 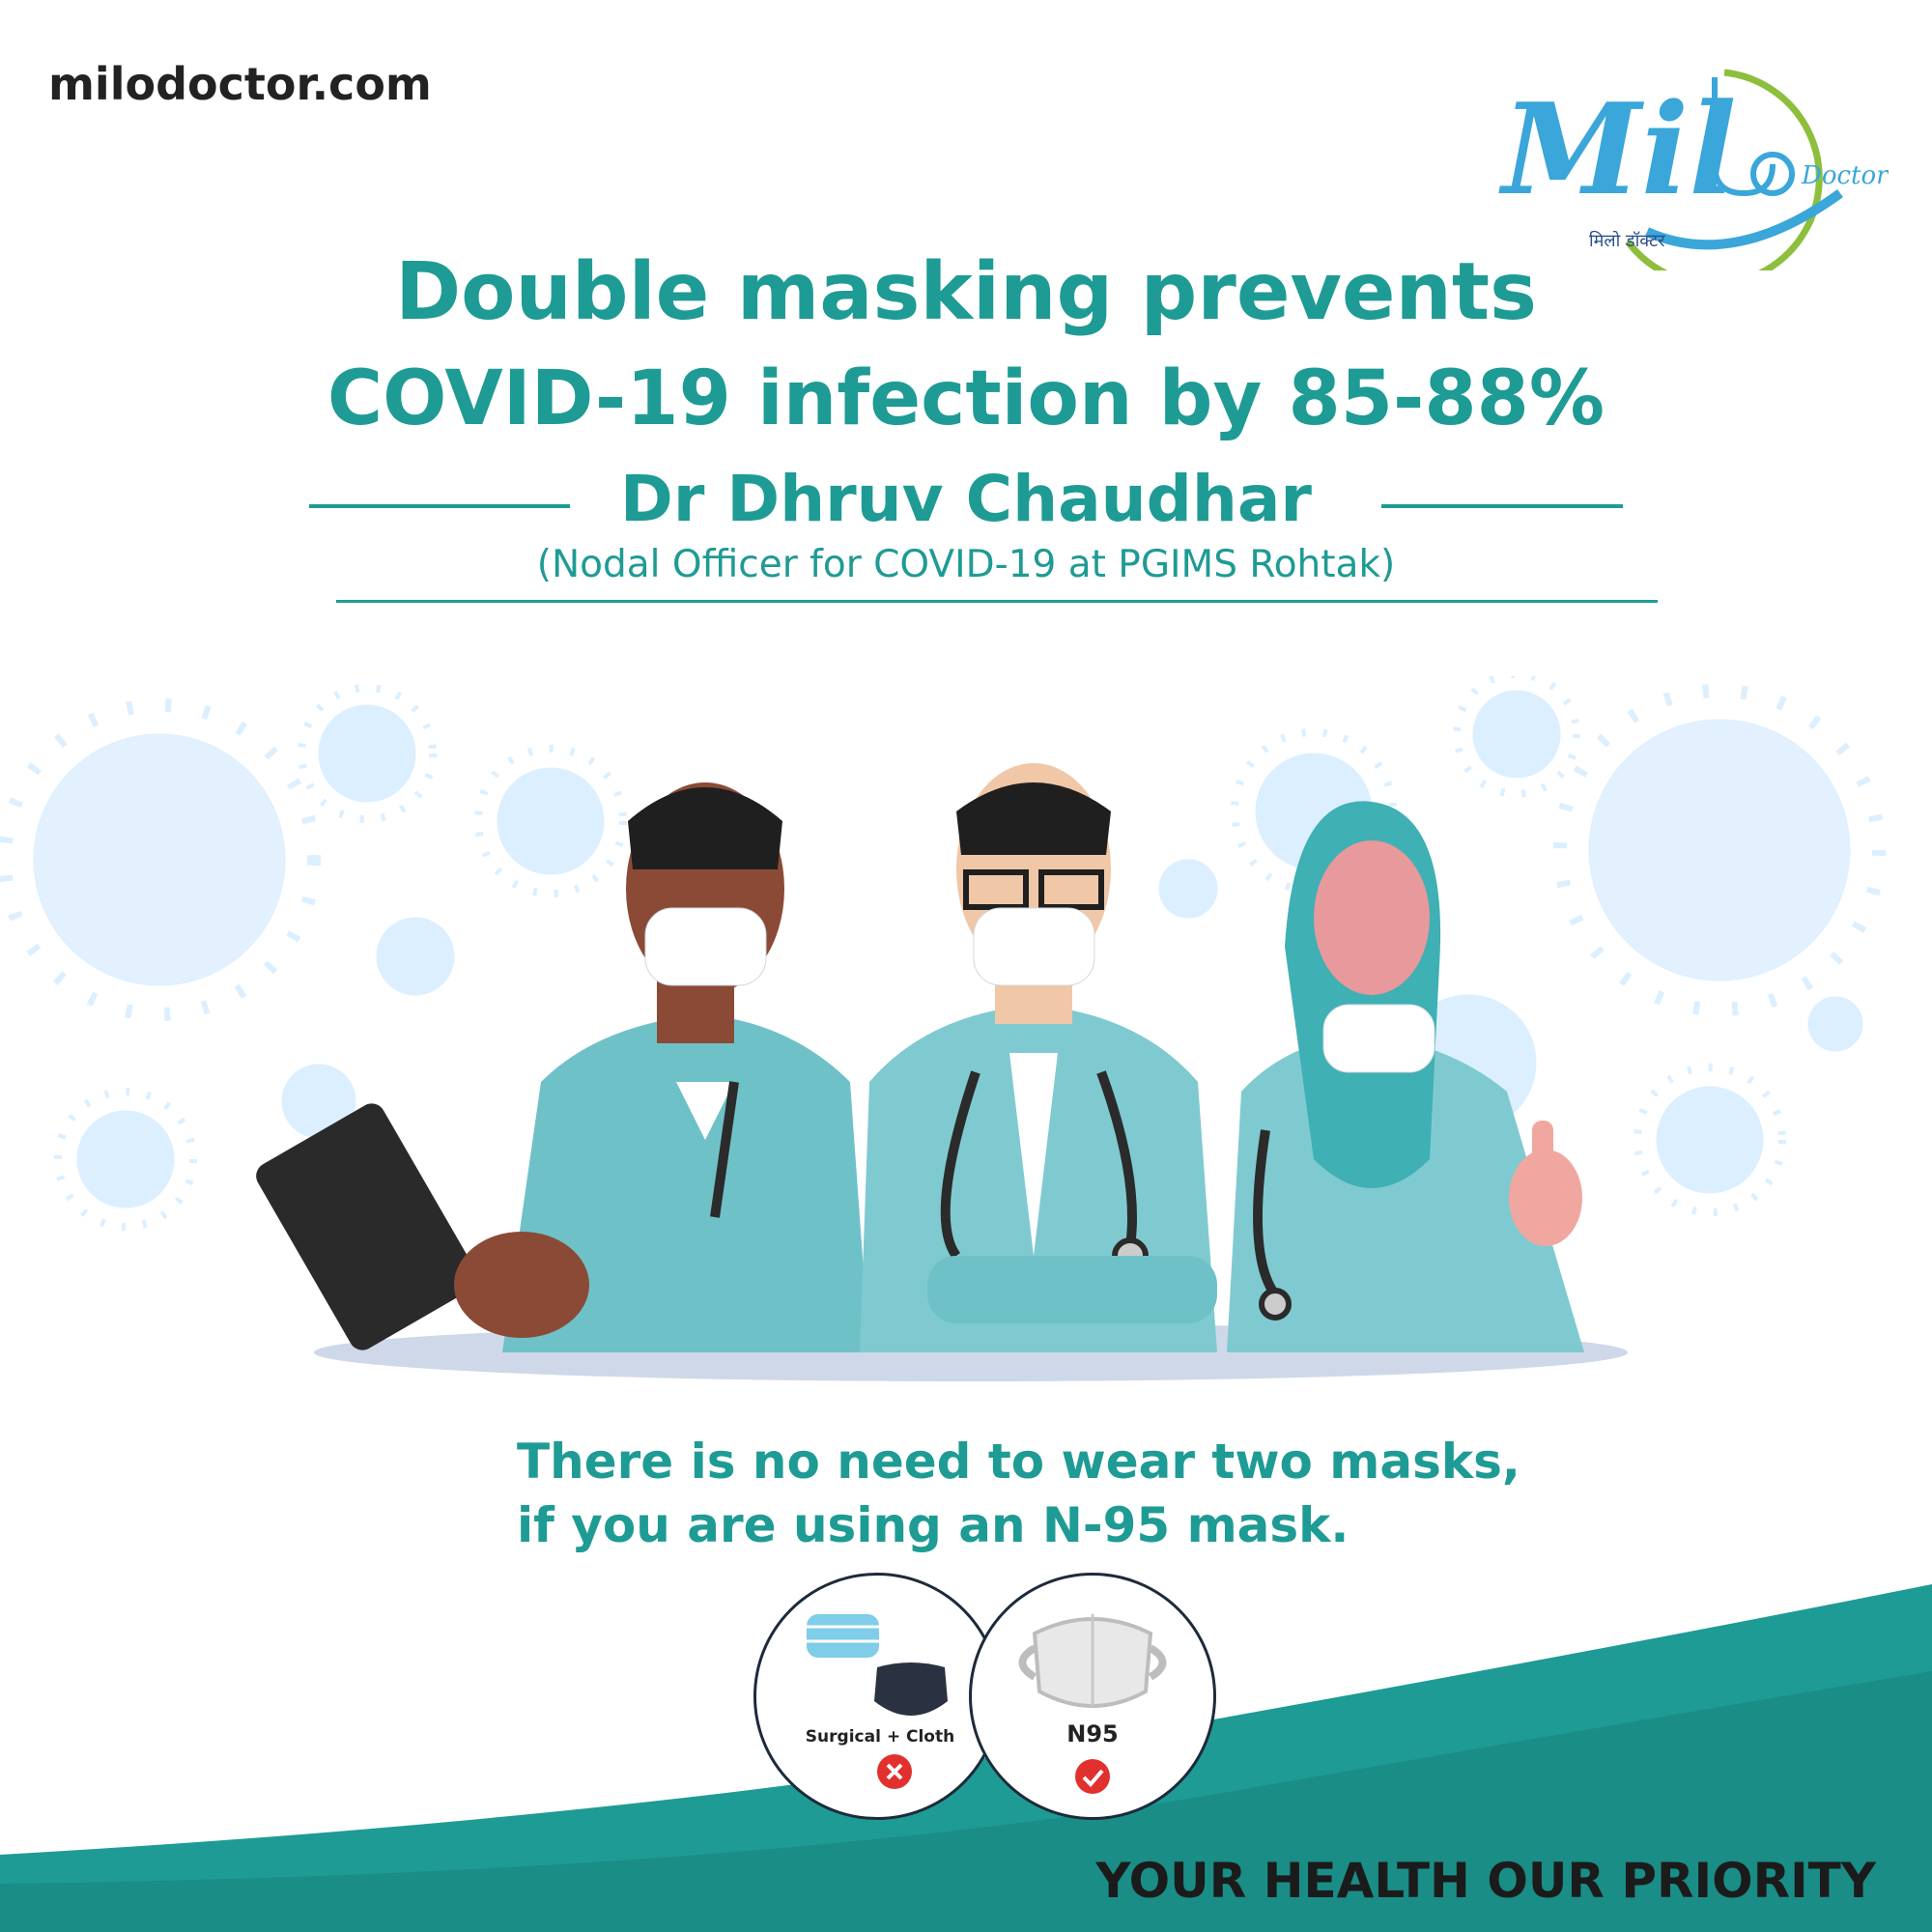 I want to click on tip-line-1: There is no need to wear two masks,, so click(x=1018, y=1462).